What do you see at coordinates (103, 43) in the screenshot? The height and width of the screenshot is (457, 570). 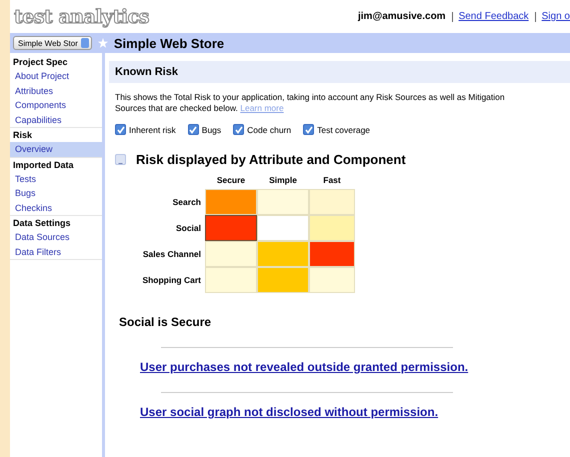 I see `star-icon` at bounding box center [103, 43].